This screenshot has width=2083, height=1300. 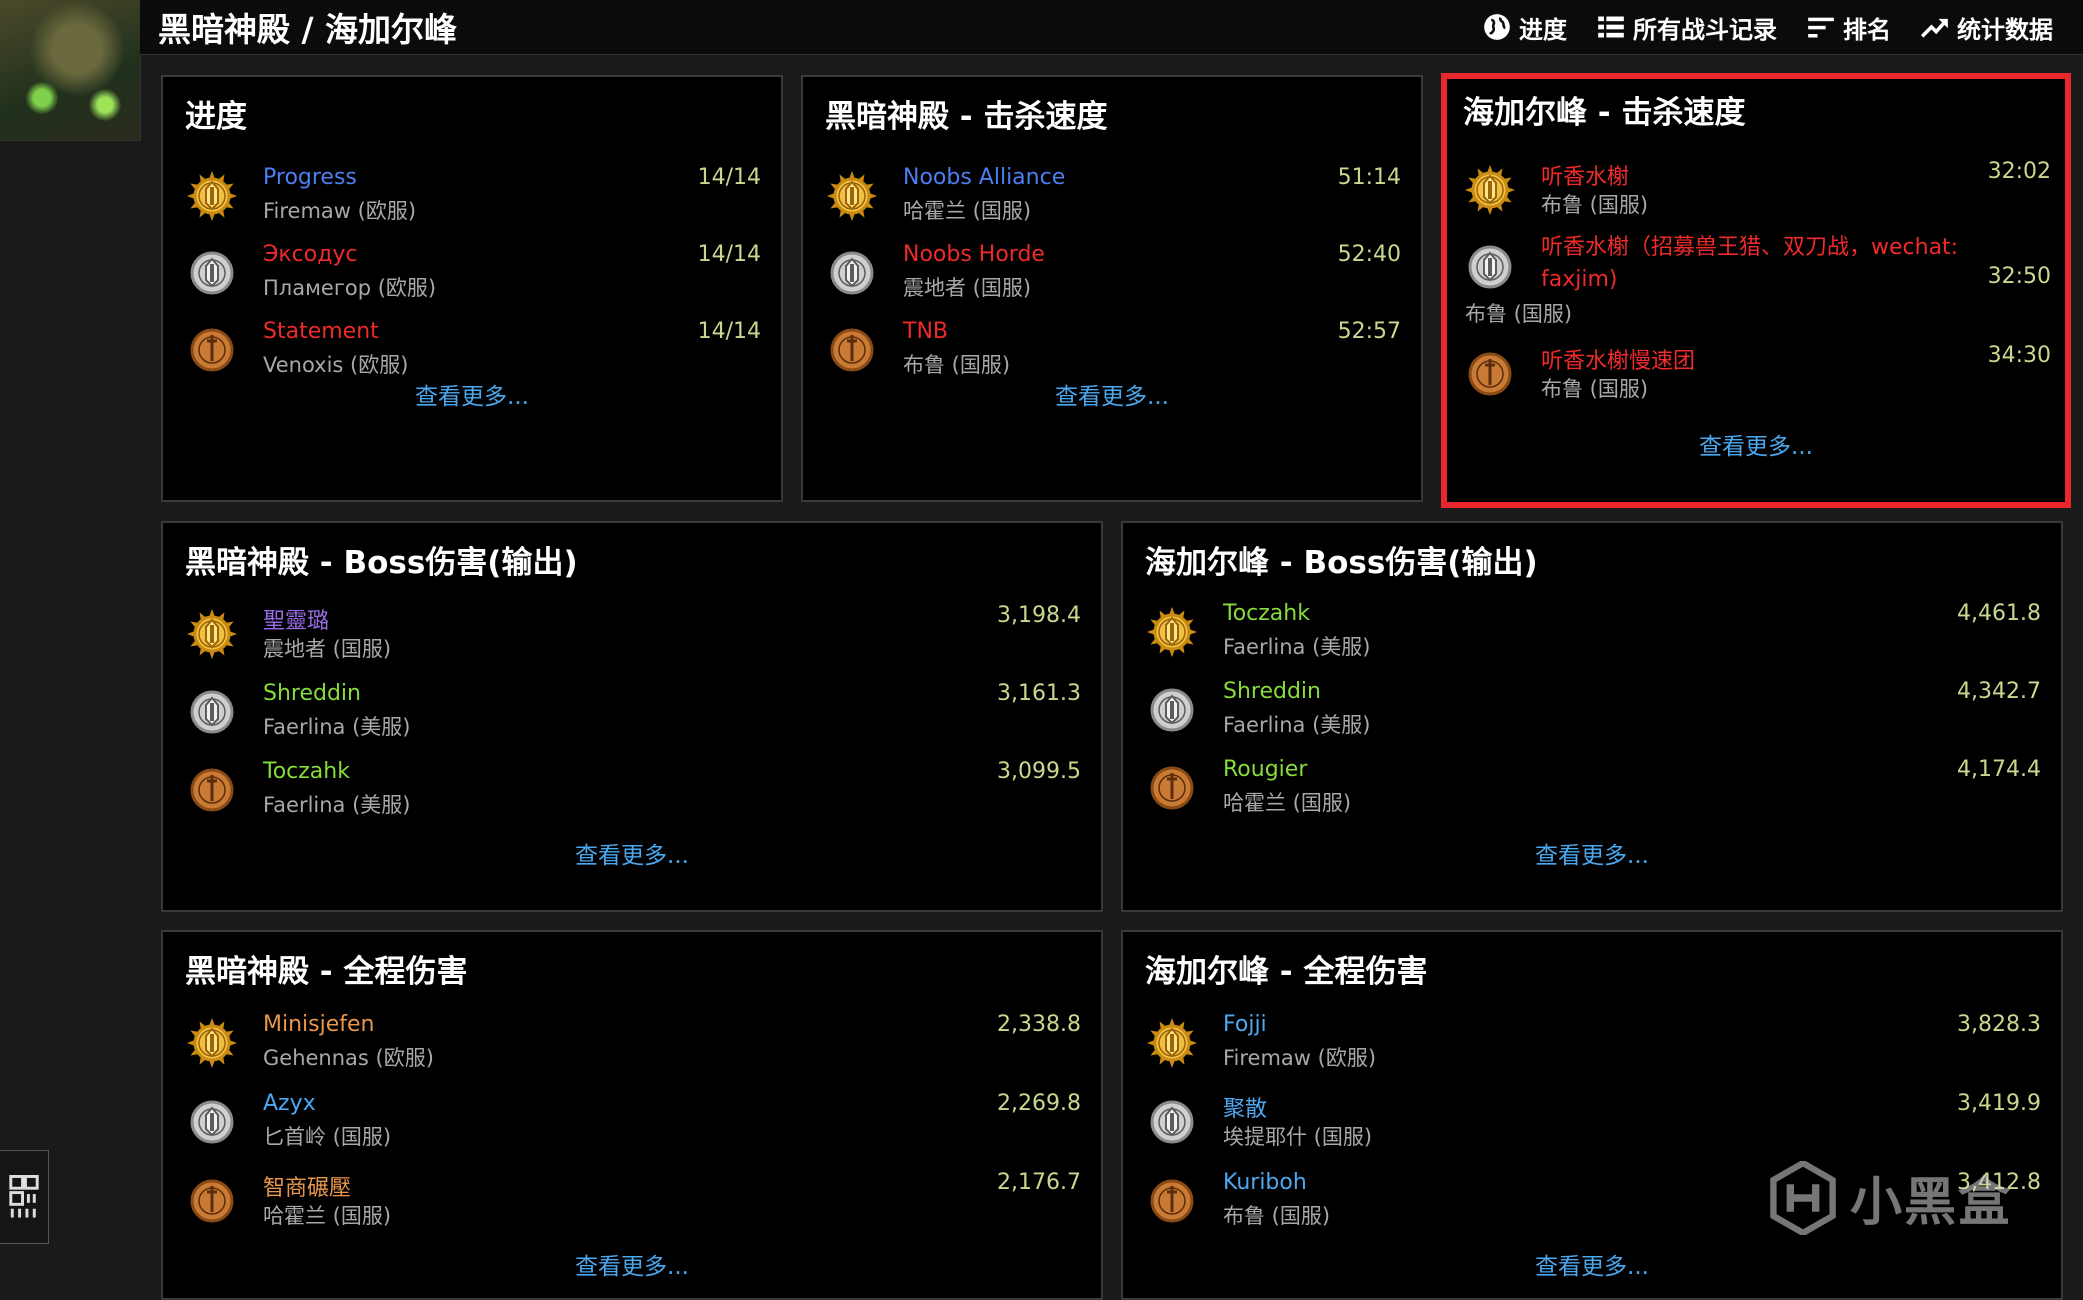 What do you see at coordinates (350, 288) in the screenshot?
I see `server-name: Пламегор (欧服)` at bounding box center [350, 288].